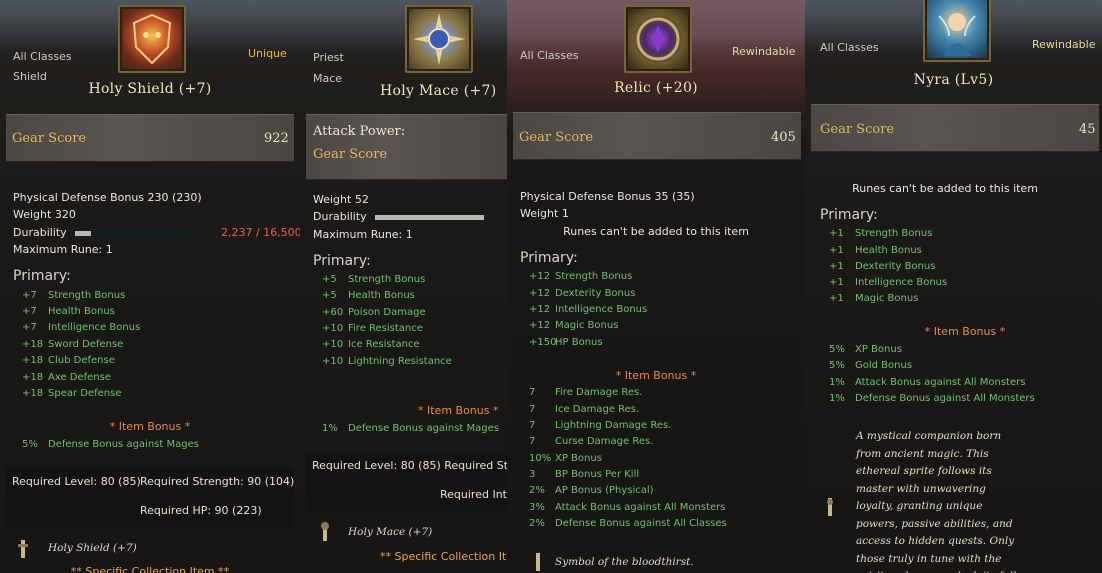  I want to click on primary-stat: +12 Intelligence Bonus, so click(588, 309).